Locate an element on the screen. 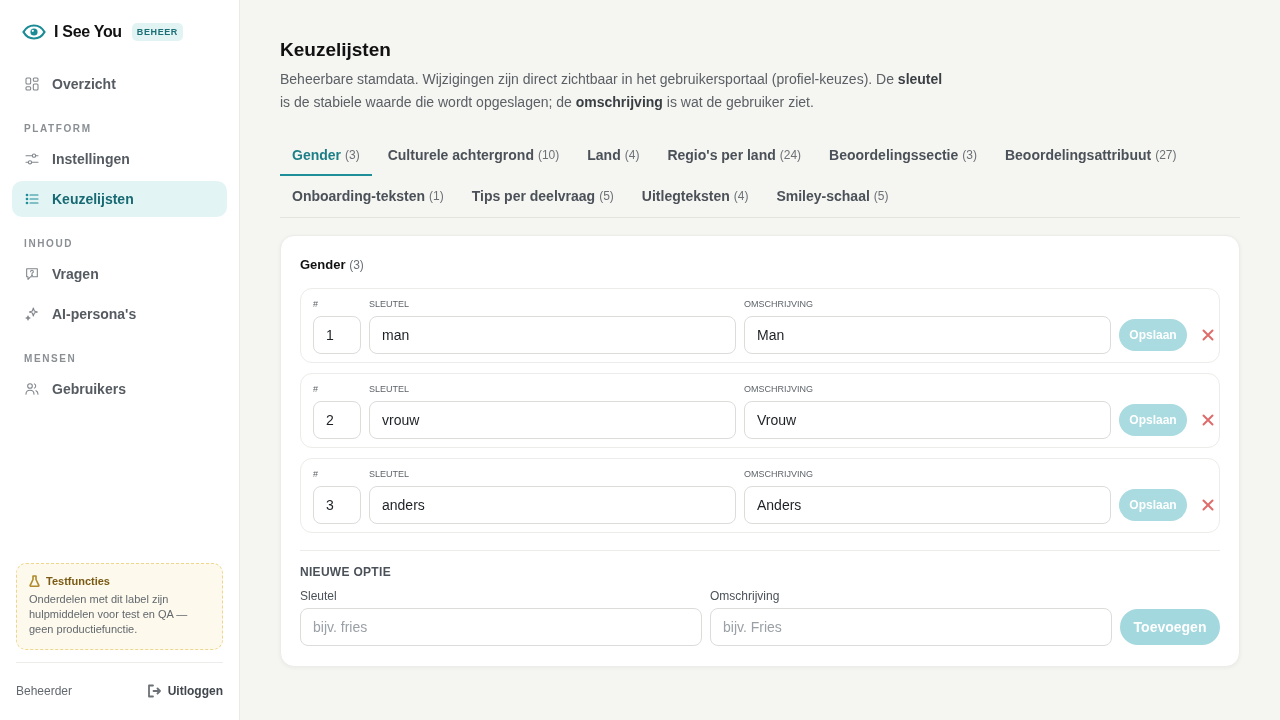  nav-section-heading: PLATFORM is located at coordinates (58, 129).